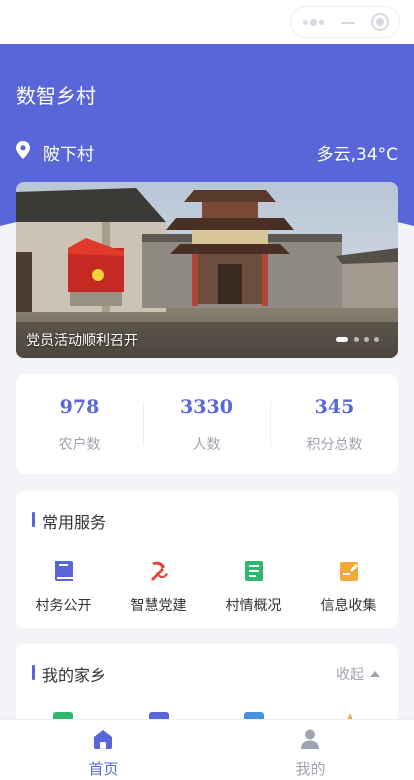  I want to click on stat-people: 3330 人数, so click(206, 424).